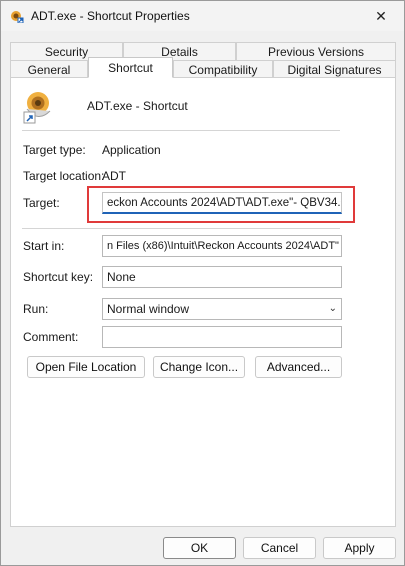 This screenshot has width=405, height=566. What do you see at coordinates (114, 176) in the screenshot?
I see `target-location-value: ADT` at bounding box center [114, 176].